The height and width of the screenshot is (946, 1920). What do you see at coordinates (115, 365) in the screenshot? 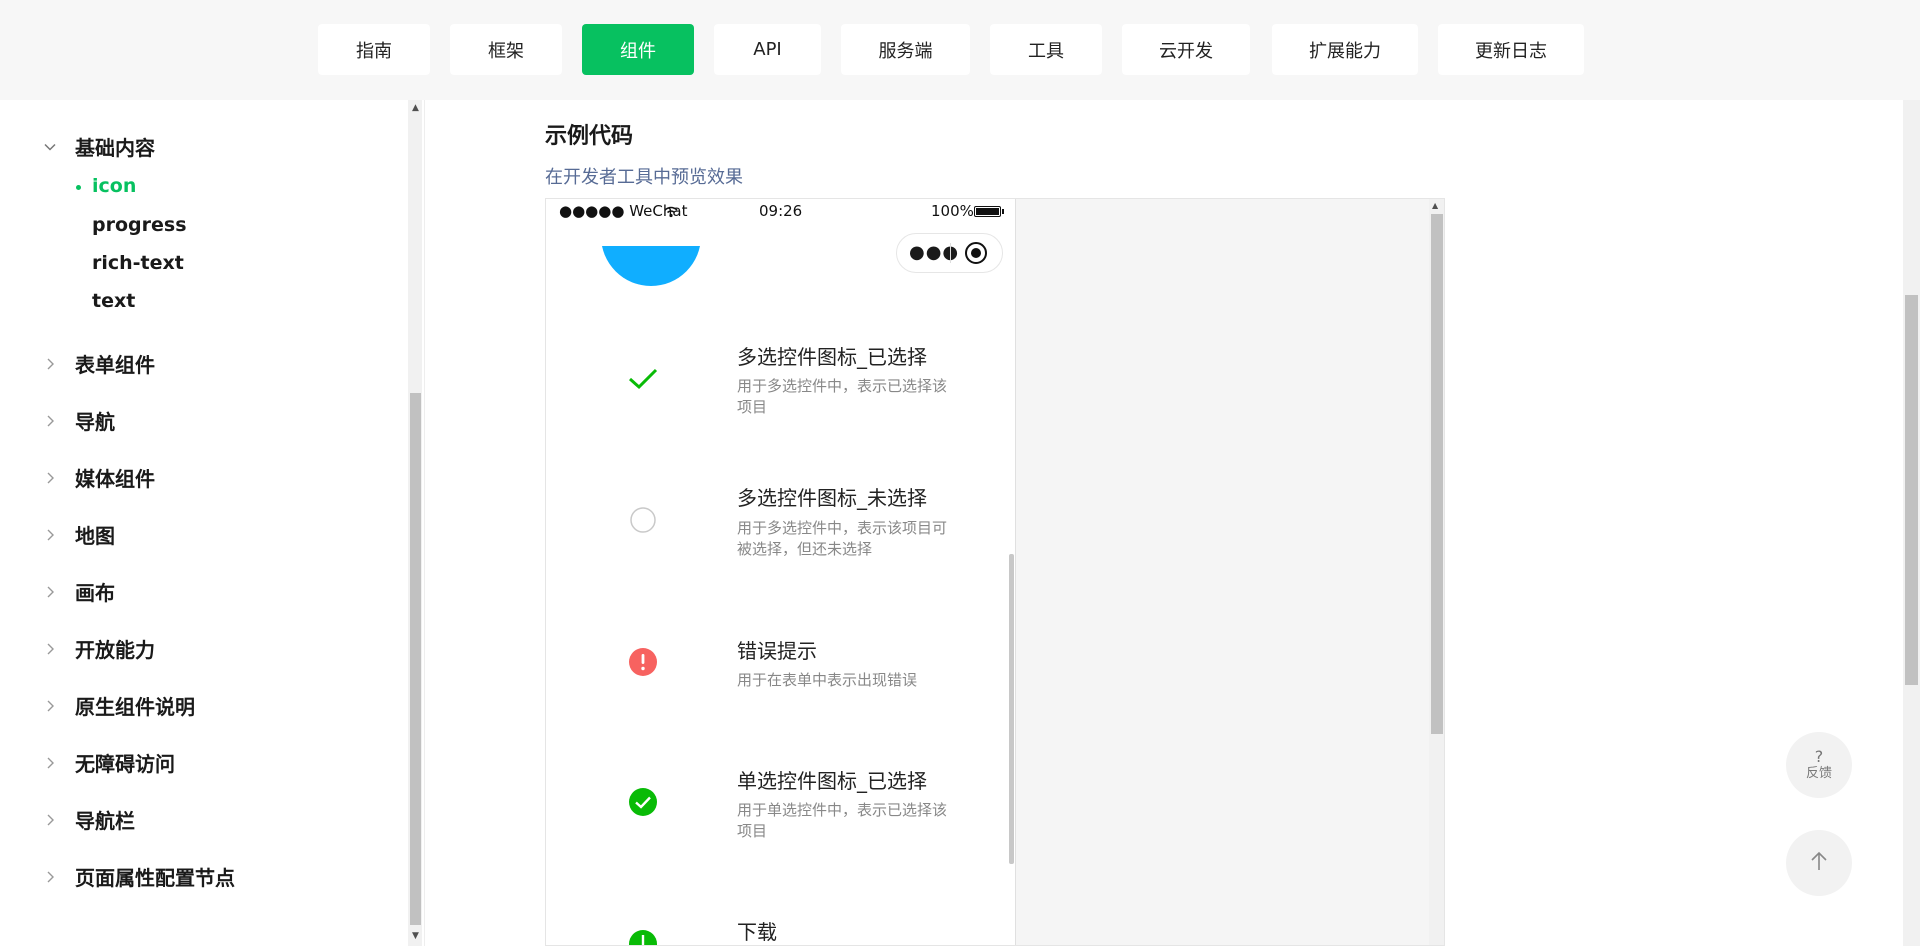
I see `sidebar-group-label: 表单组件` at bounding box center [115, 365].